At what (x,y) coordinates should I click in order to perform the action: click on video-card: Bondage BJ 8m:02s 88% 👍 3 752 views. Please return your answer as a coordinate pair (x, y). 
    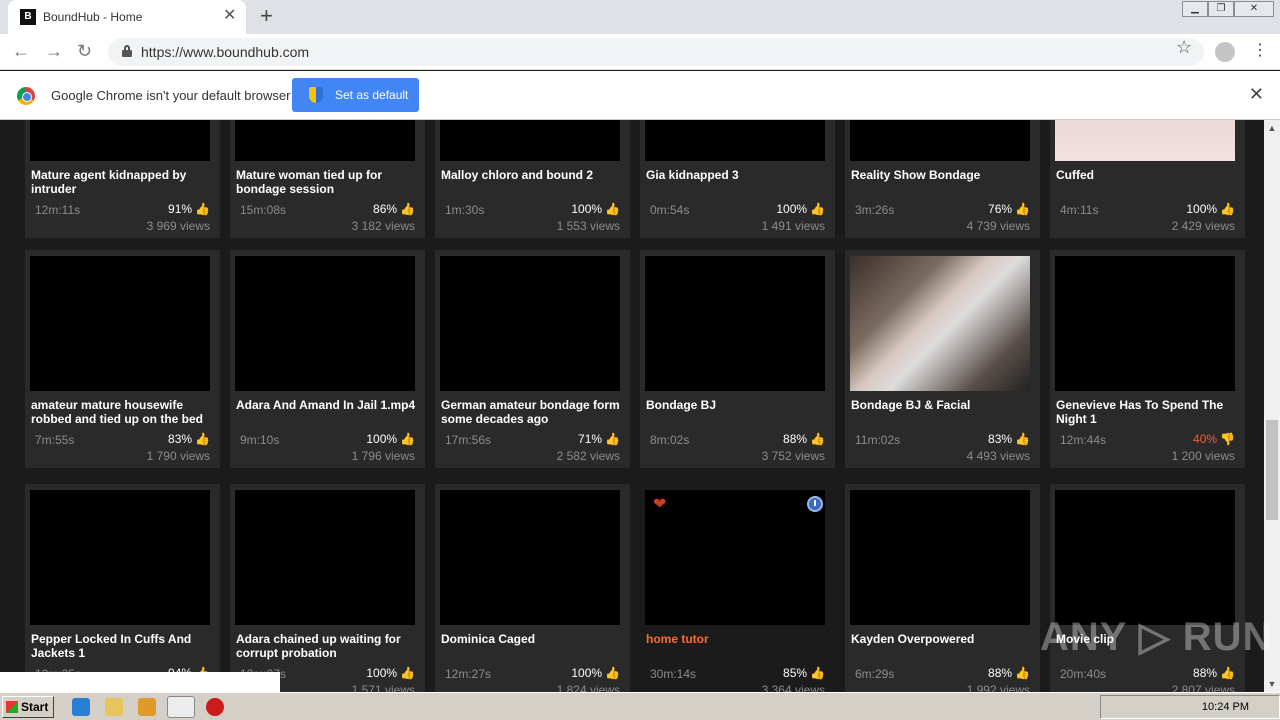
    Looking at the image, I should click on (737, 359).